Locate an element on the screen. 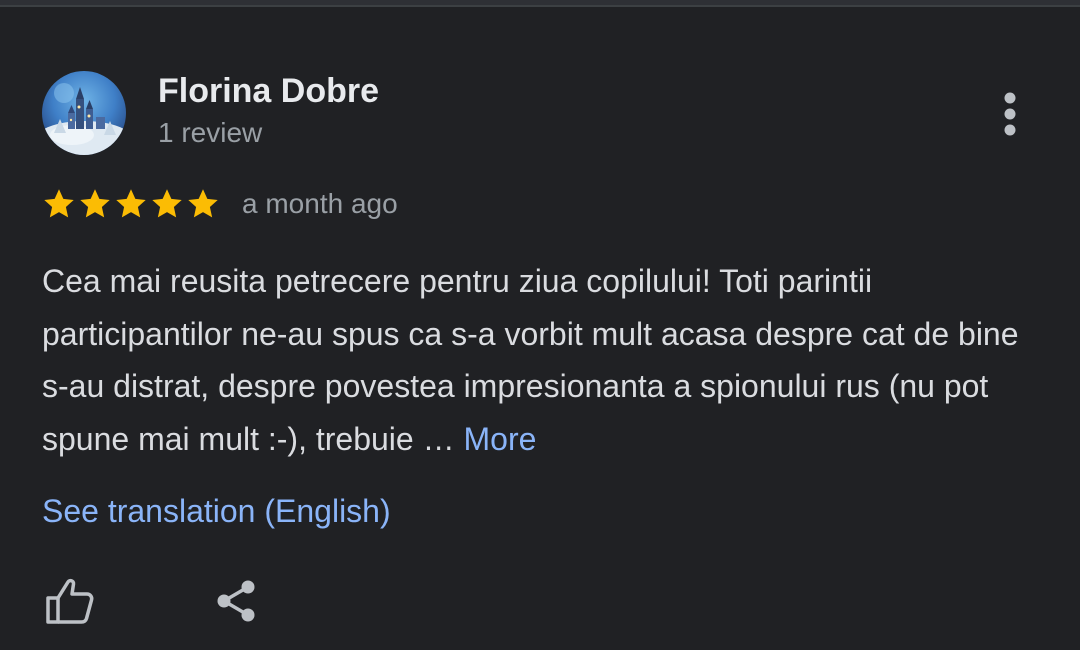 The height and width of the screenshot is (650, 1080). author-avatar is located at coordinates (84, 113).